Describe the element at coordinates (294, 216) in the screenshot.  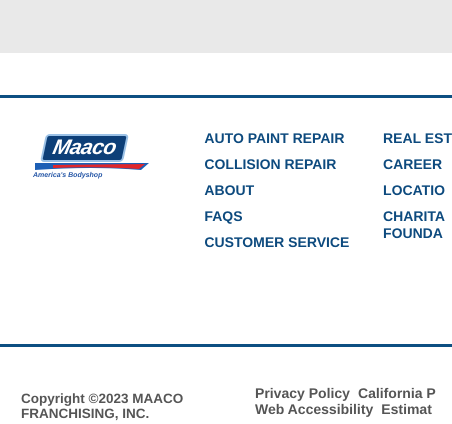
I see `footer-link: FAQS` at that location.